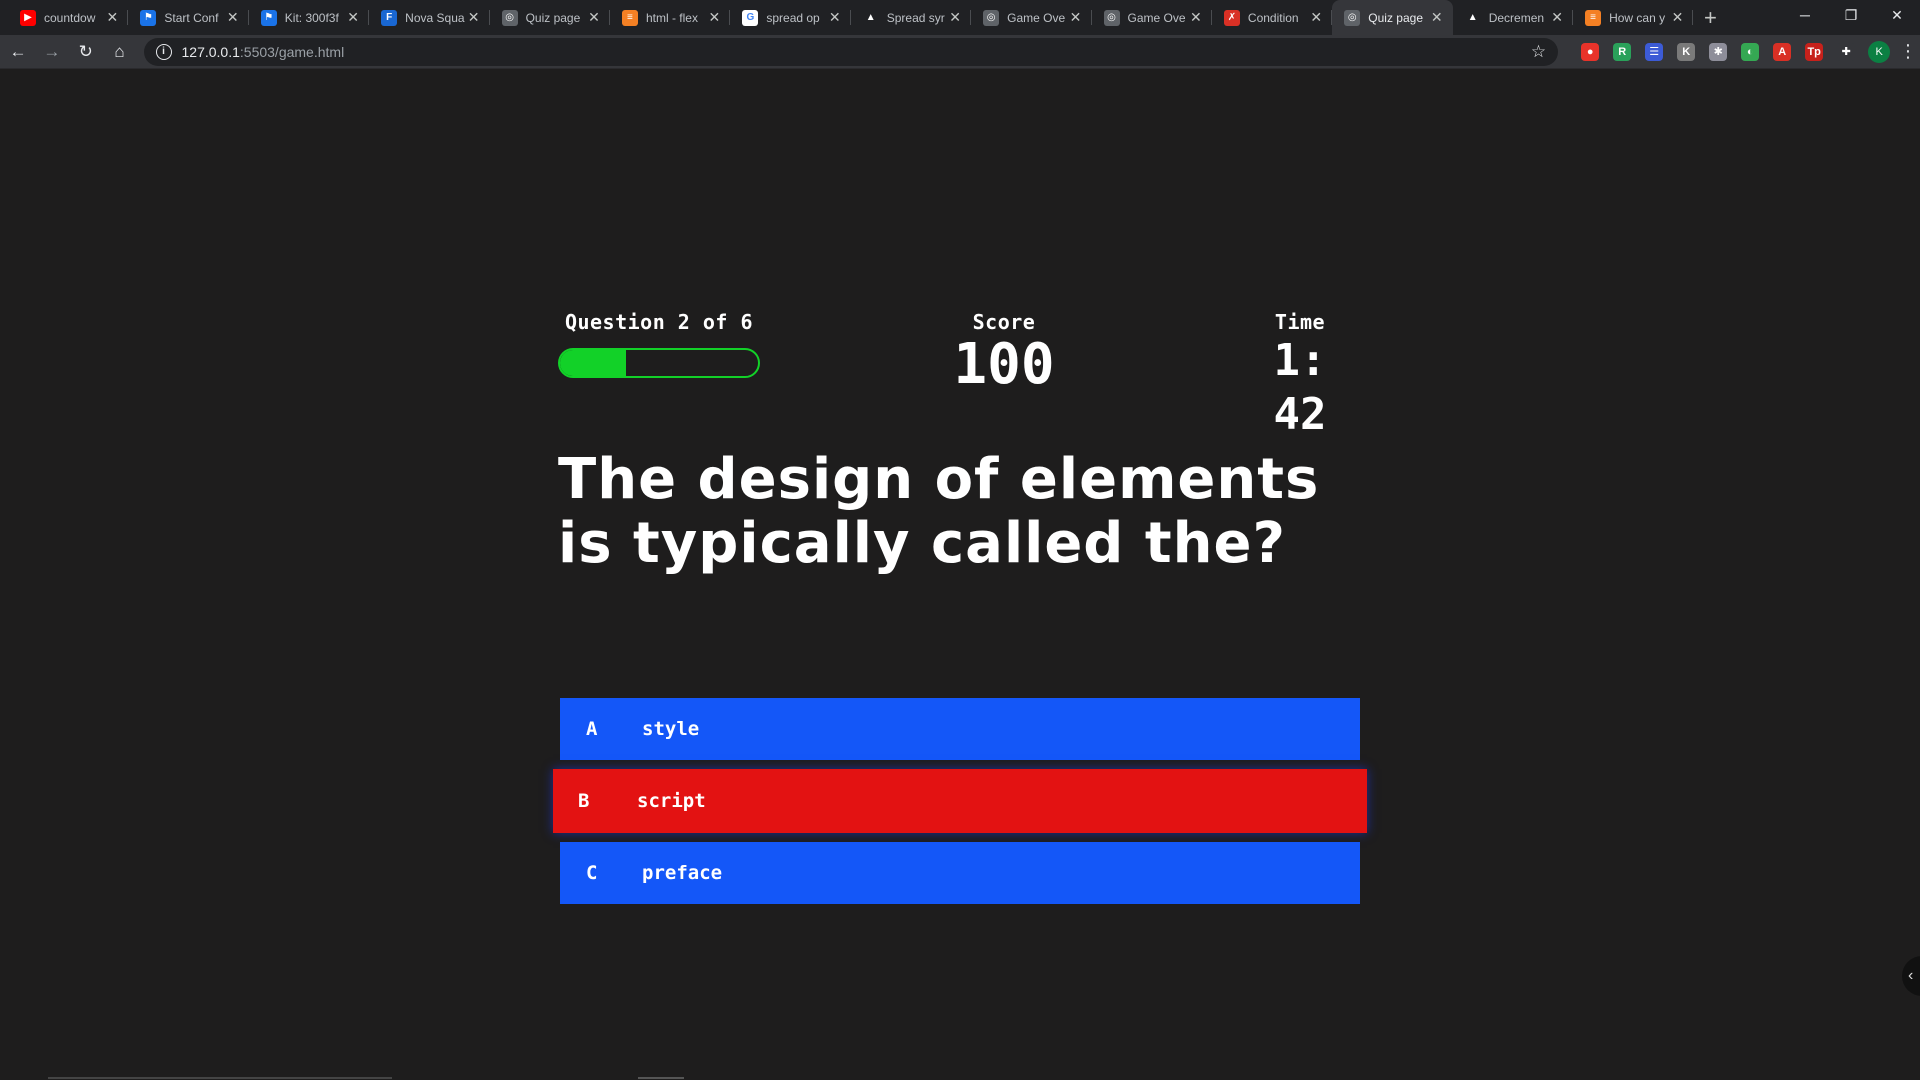 Image resolution: width=1920 pixels, height=1080 pixels. Describe the element at coordinates (220, 1078) in the screenshot. I see `scrollbar-track` at that location.